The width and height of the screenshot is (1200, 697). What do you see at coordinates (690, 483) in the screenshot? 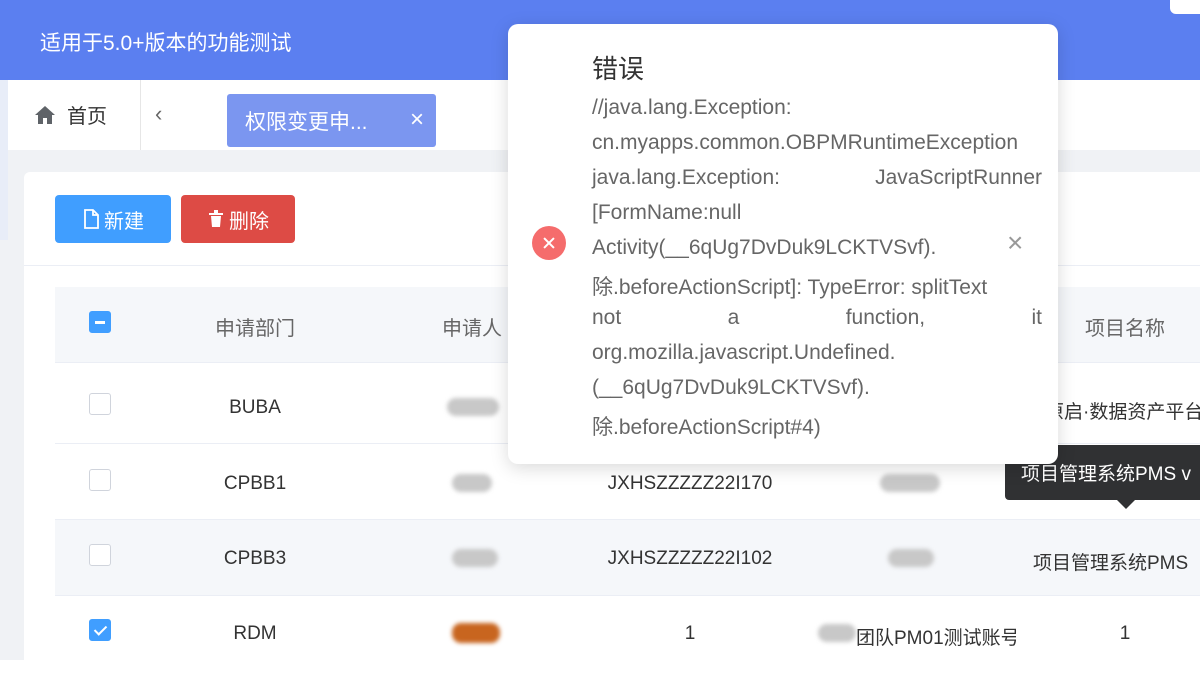
I see `cell-code: JXHSZZZZZ22I170` at bounding box center [690, 483].